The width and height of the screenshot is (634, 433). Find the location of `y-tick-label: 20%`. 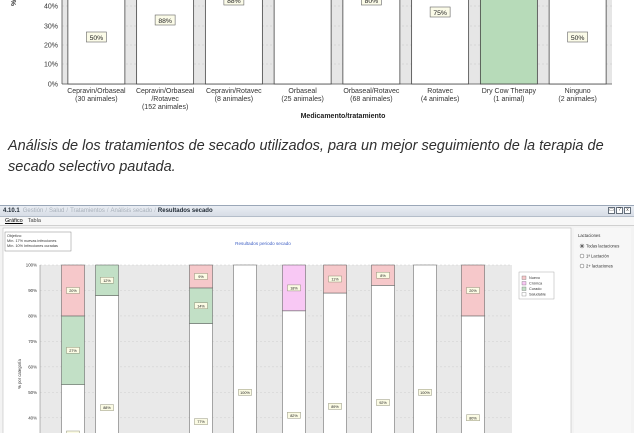

y-tick-label: 20% is located at coordinates (51, 46).